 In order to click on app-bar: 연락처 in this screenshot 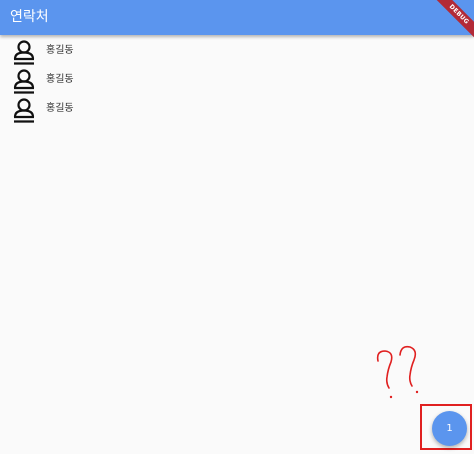, I will do `click(237, 17)`.